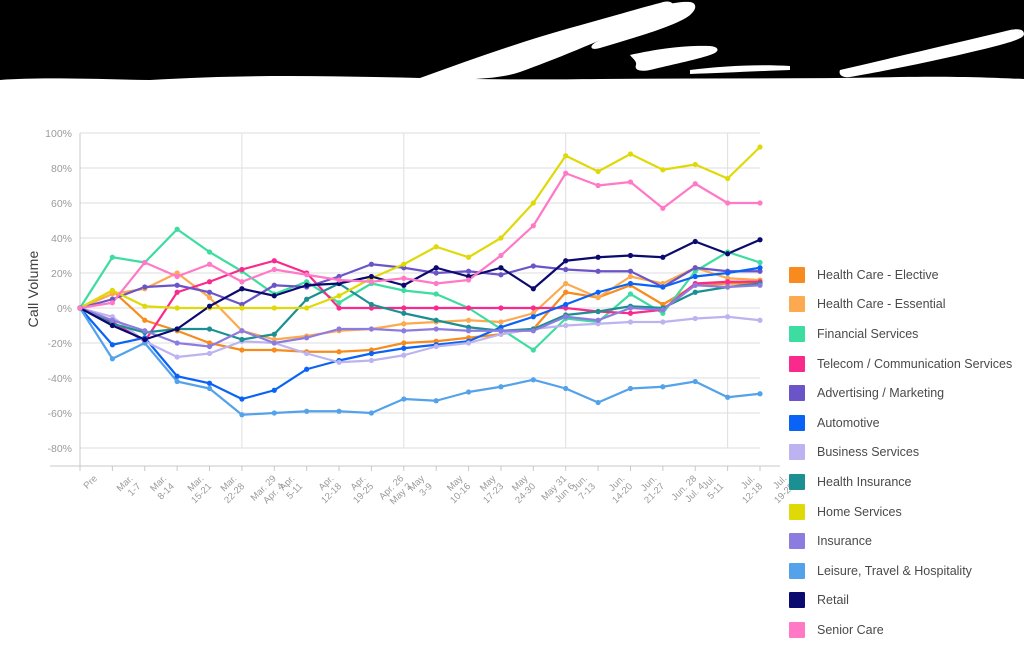 The width and height of the screenshot is (1024, 645). I want to click on legend-item: Automotive, so click(905, 423).